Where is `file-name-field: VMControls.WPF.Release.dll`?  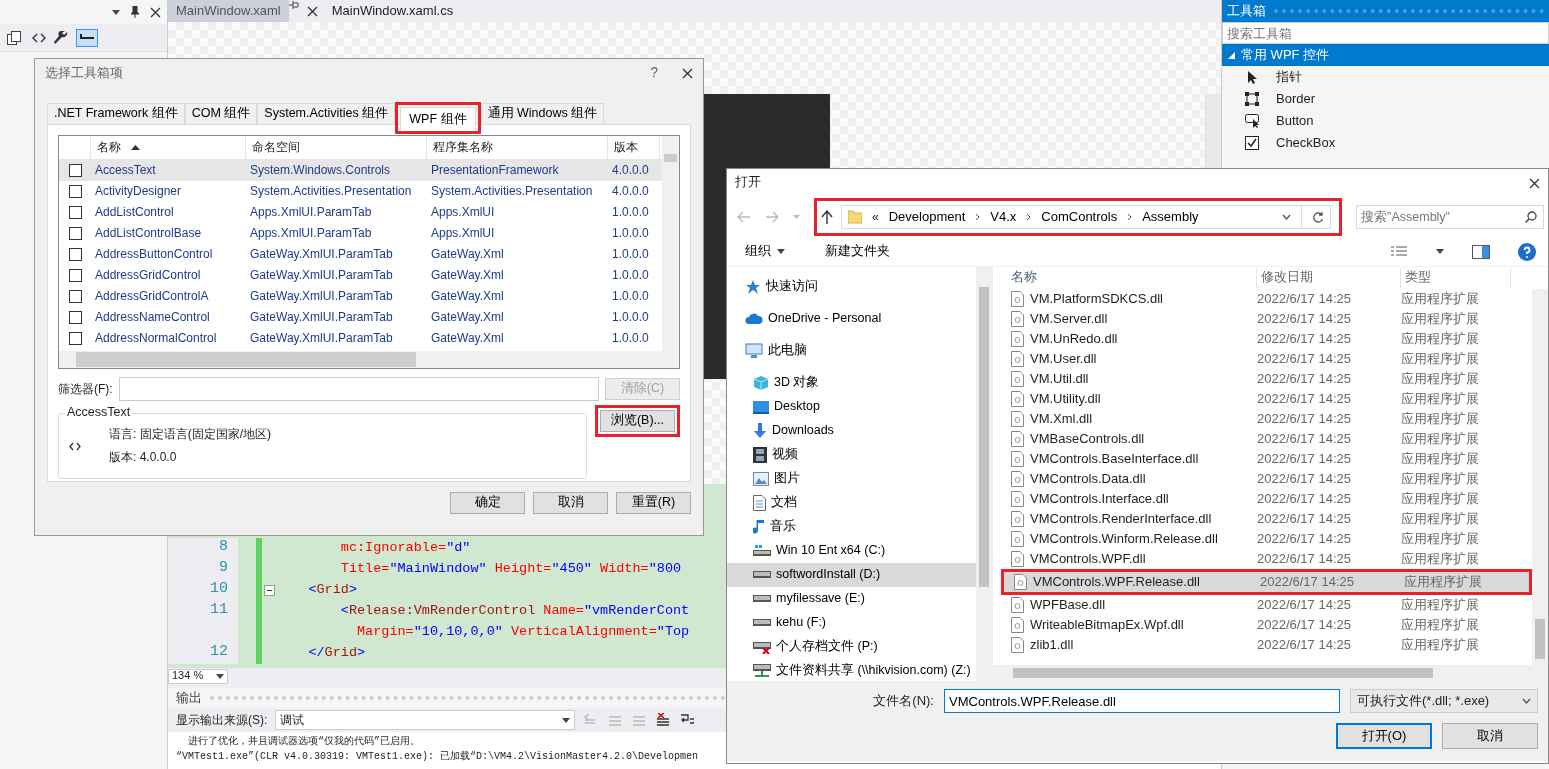 file-name-field: VMControls.WPF.Release.dll is located at coordinates (1142, 701).